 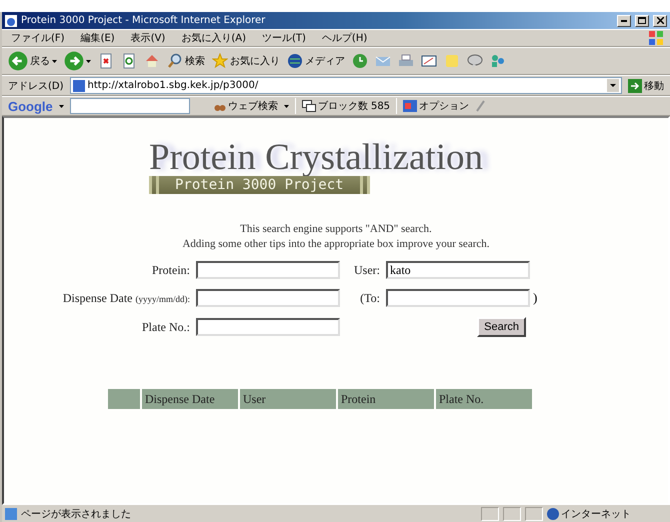 I want to click on field-label: Dispense Date (yyyy/mm/dd):, so click(x=126, y=298).